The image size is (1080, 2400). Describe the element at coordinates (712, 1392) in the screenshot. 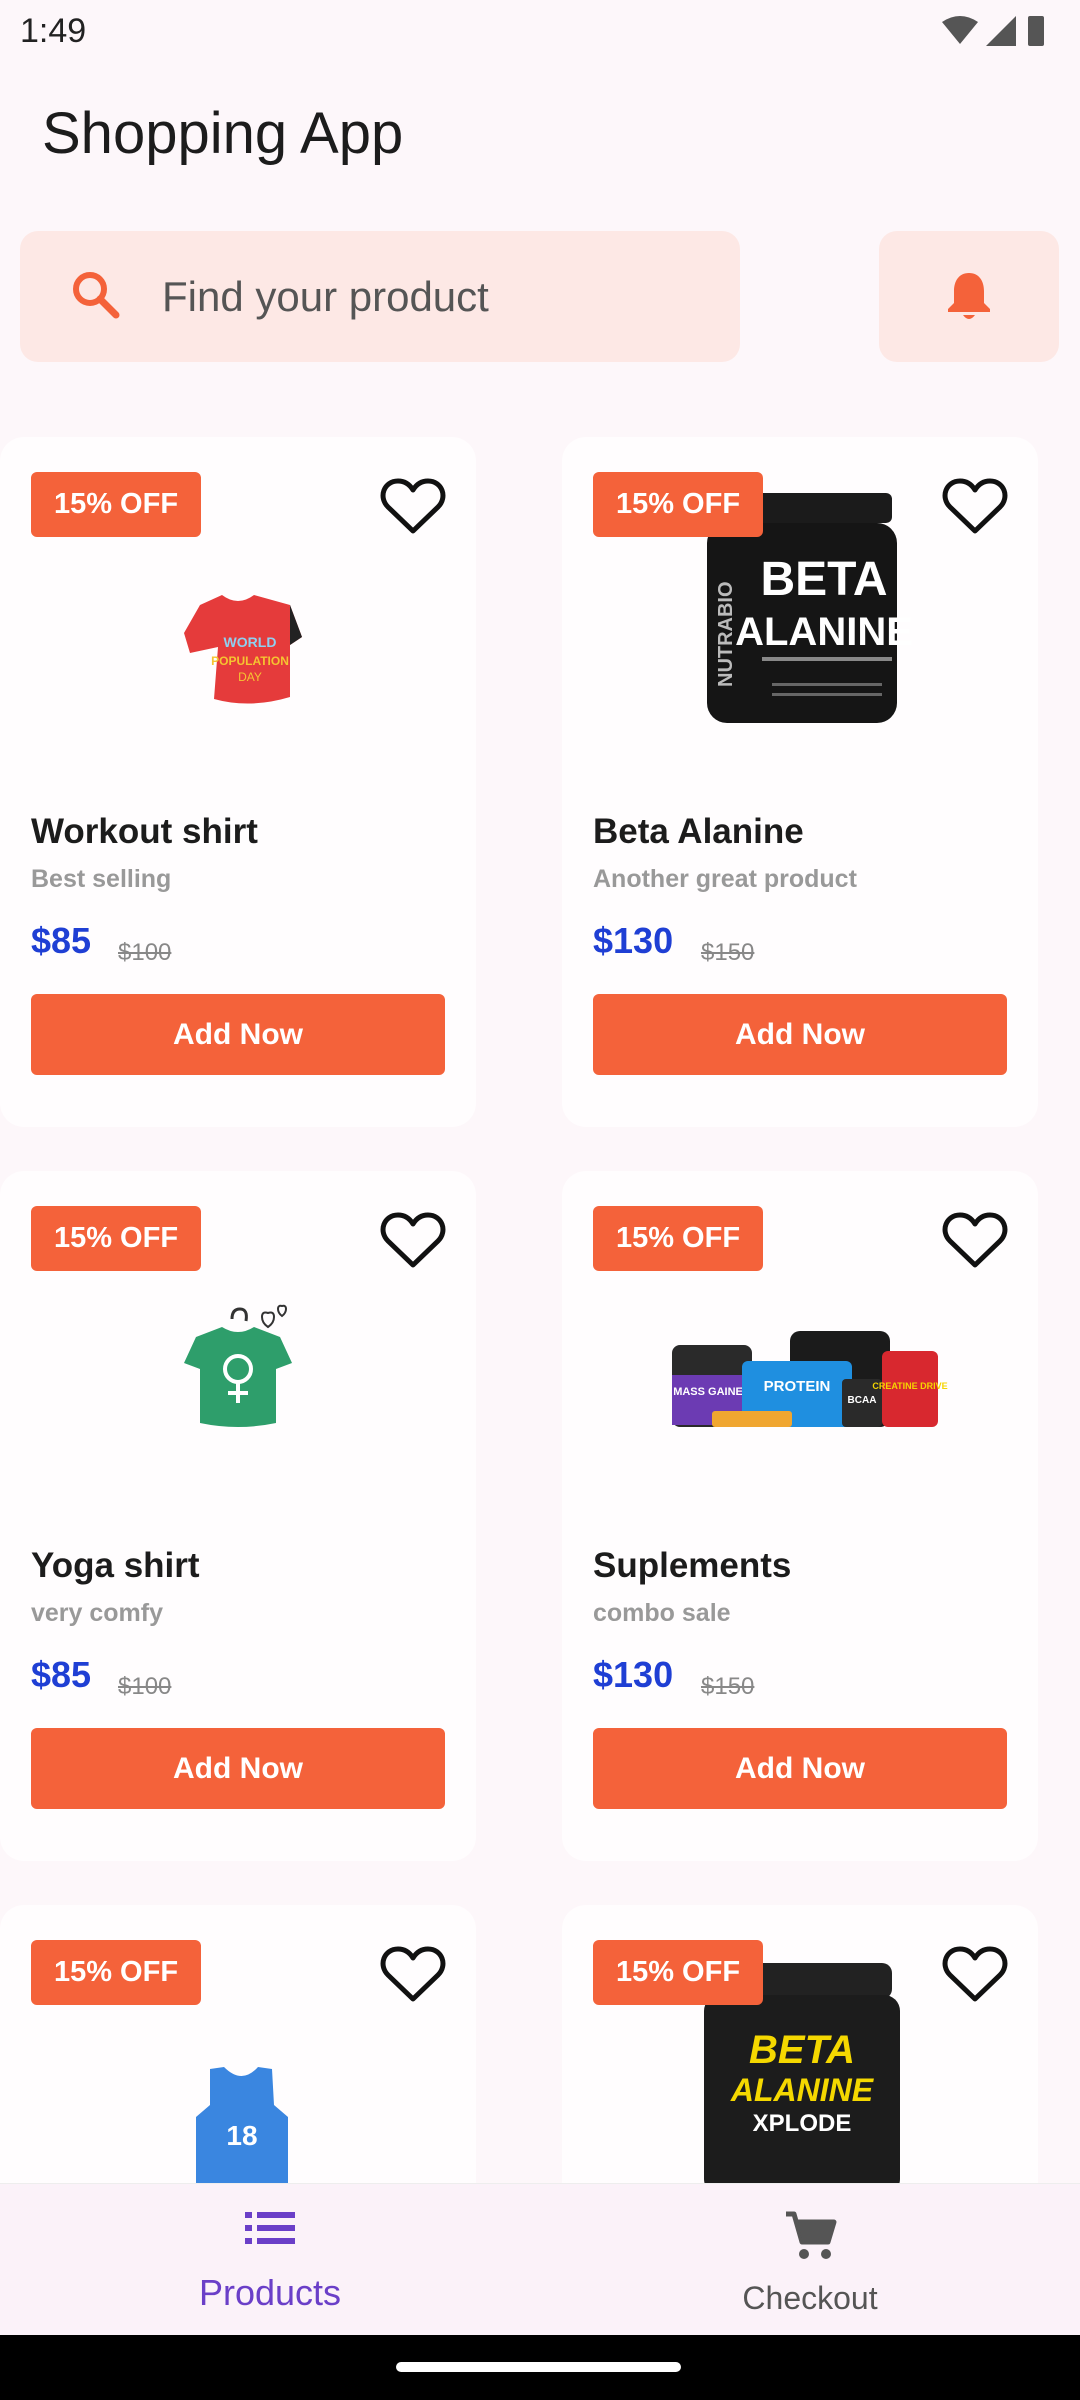

I see `mass-gainer-label: MASS GAINER` at that location.